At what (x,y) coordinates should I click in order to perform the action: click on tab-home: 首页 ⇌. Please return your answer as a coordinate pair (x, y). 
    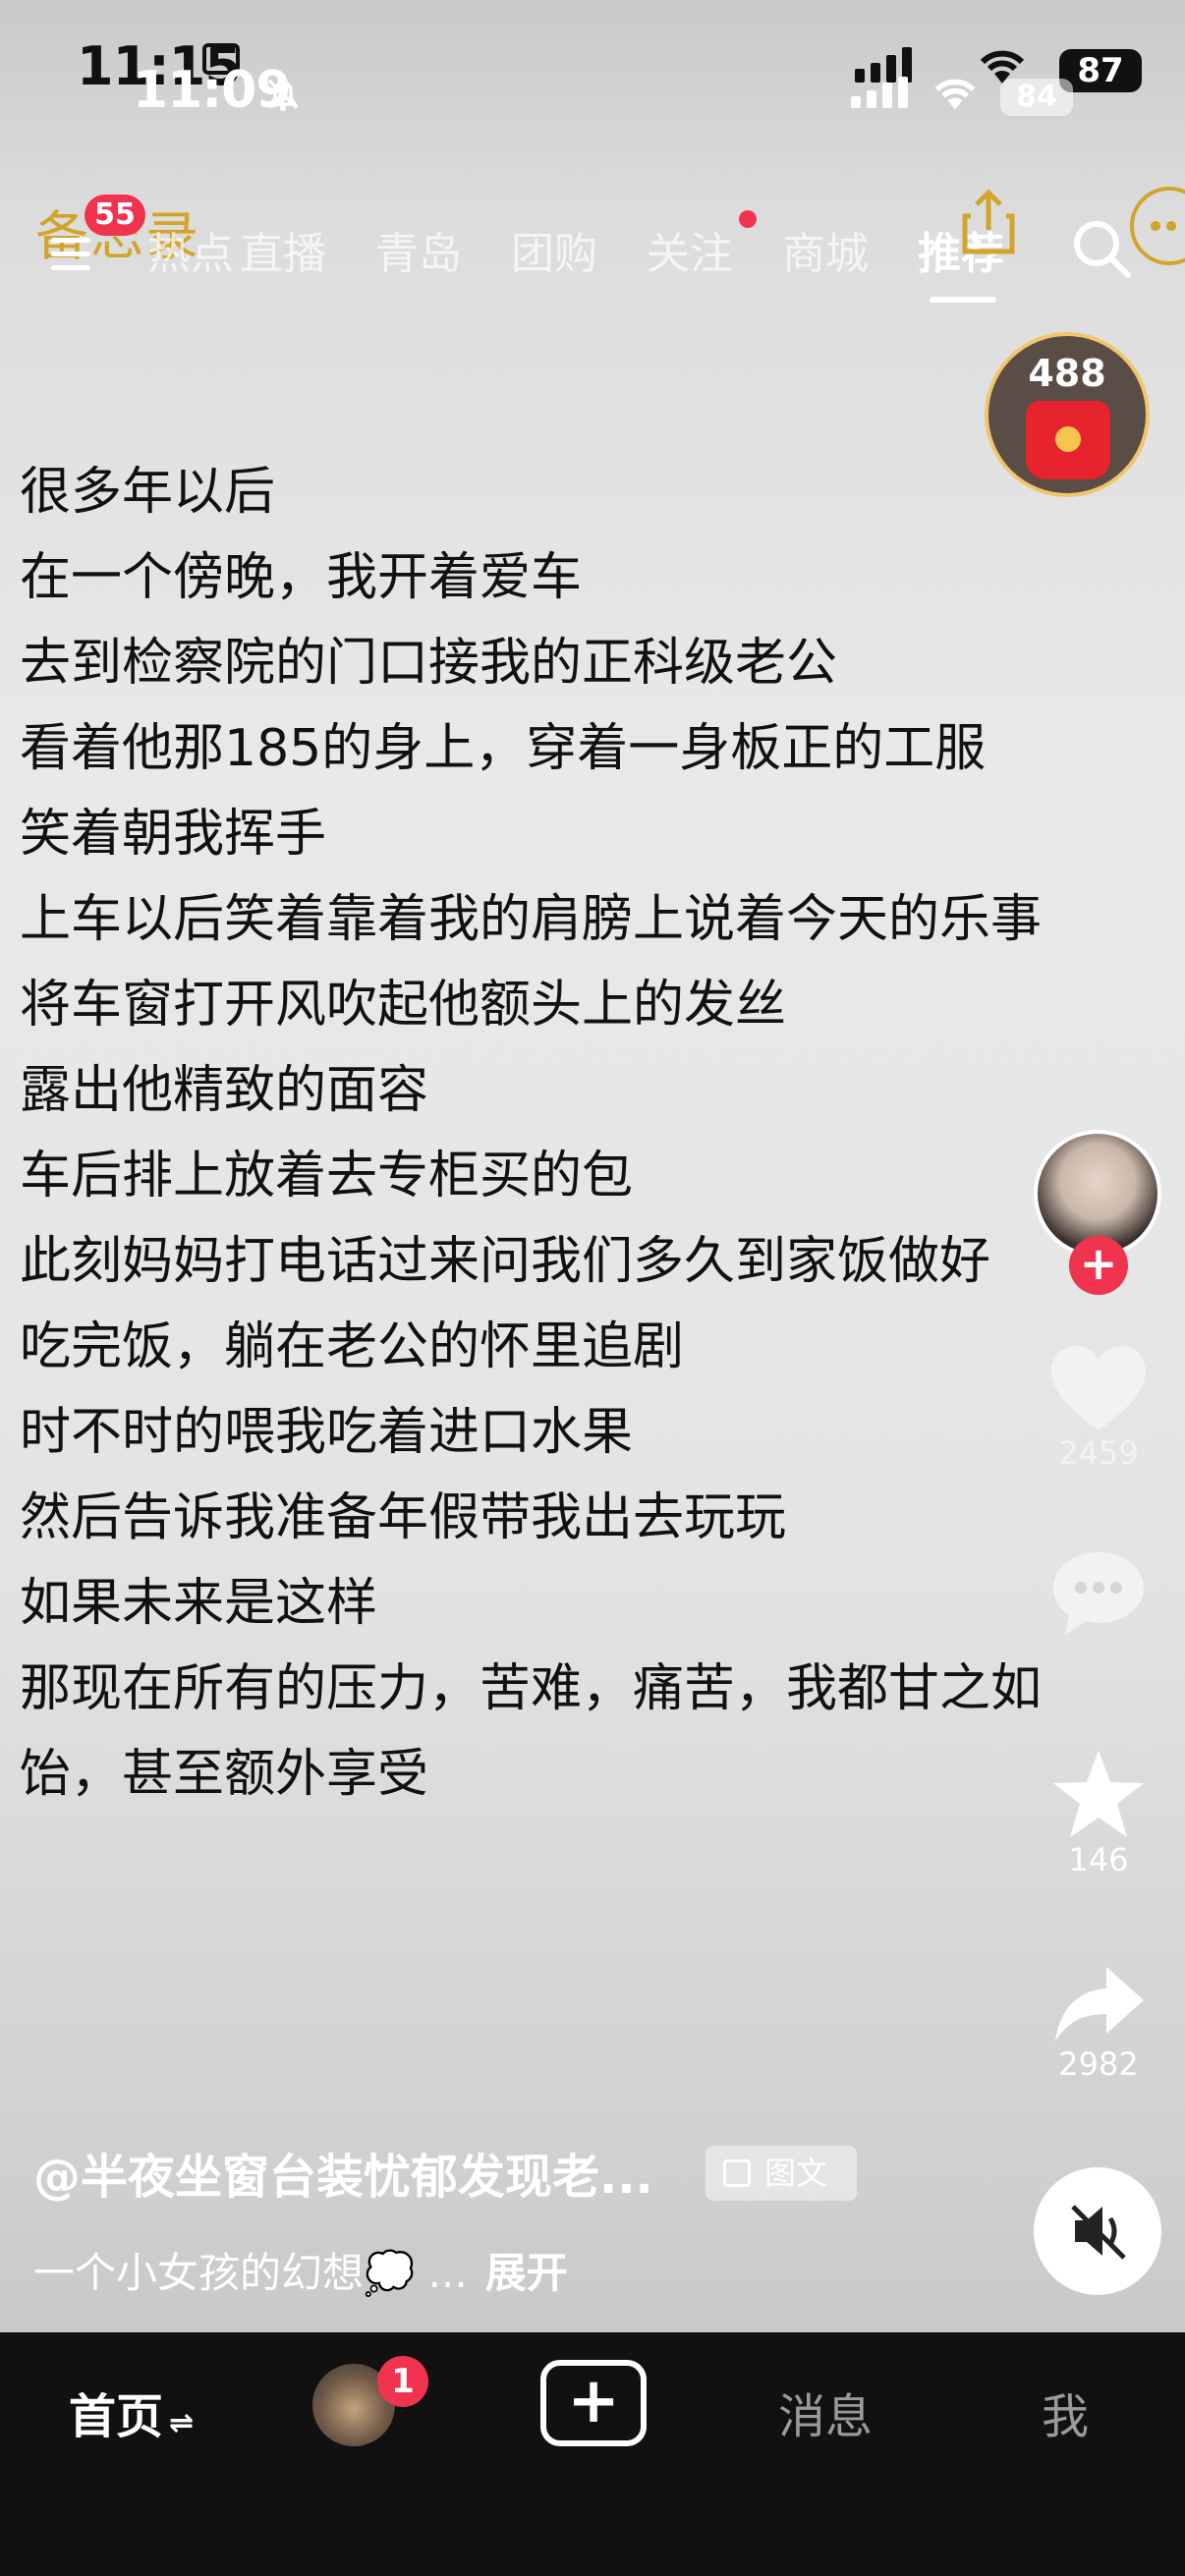
    Looking at the image, I should click on (132, 2412).